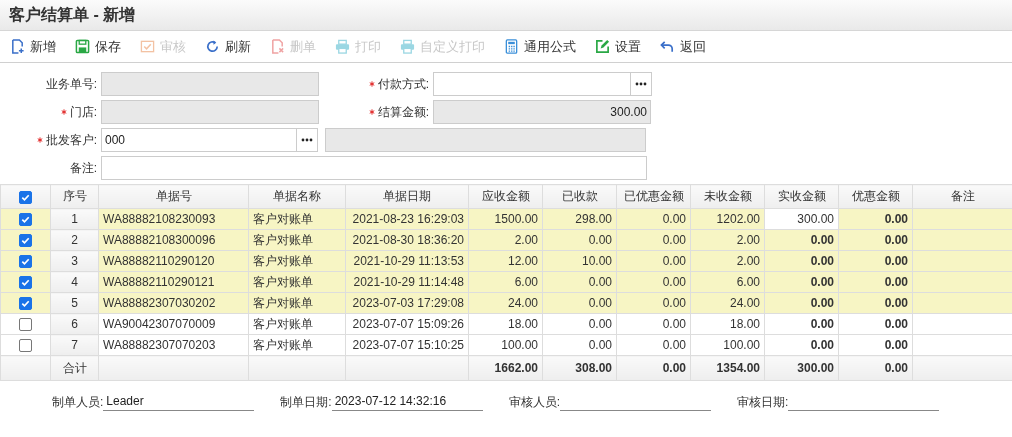 Image resolution: width=1012 pixels, height=437 pixels. Describe the element at coordinates (82, 46) in the screenshot. I see `save-icon` at that location.